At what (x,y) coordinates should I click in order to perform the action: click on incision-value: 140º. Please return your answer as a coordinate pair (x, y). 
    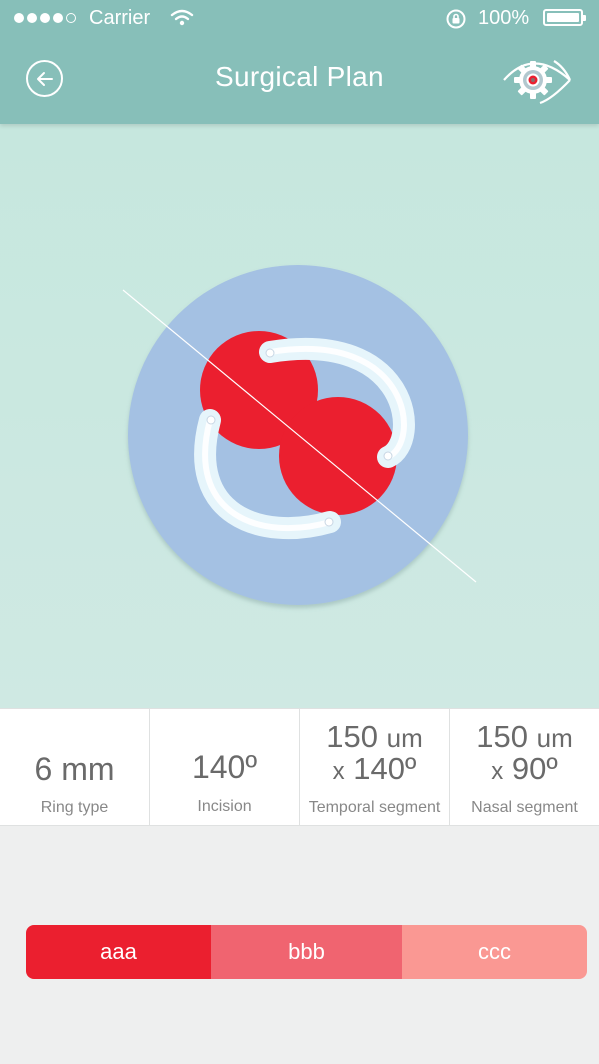
    Looking at the image, I should click on (224, 767).